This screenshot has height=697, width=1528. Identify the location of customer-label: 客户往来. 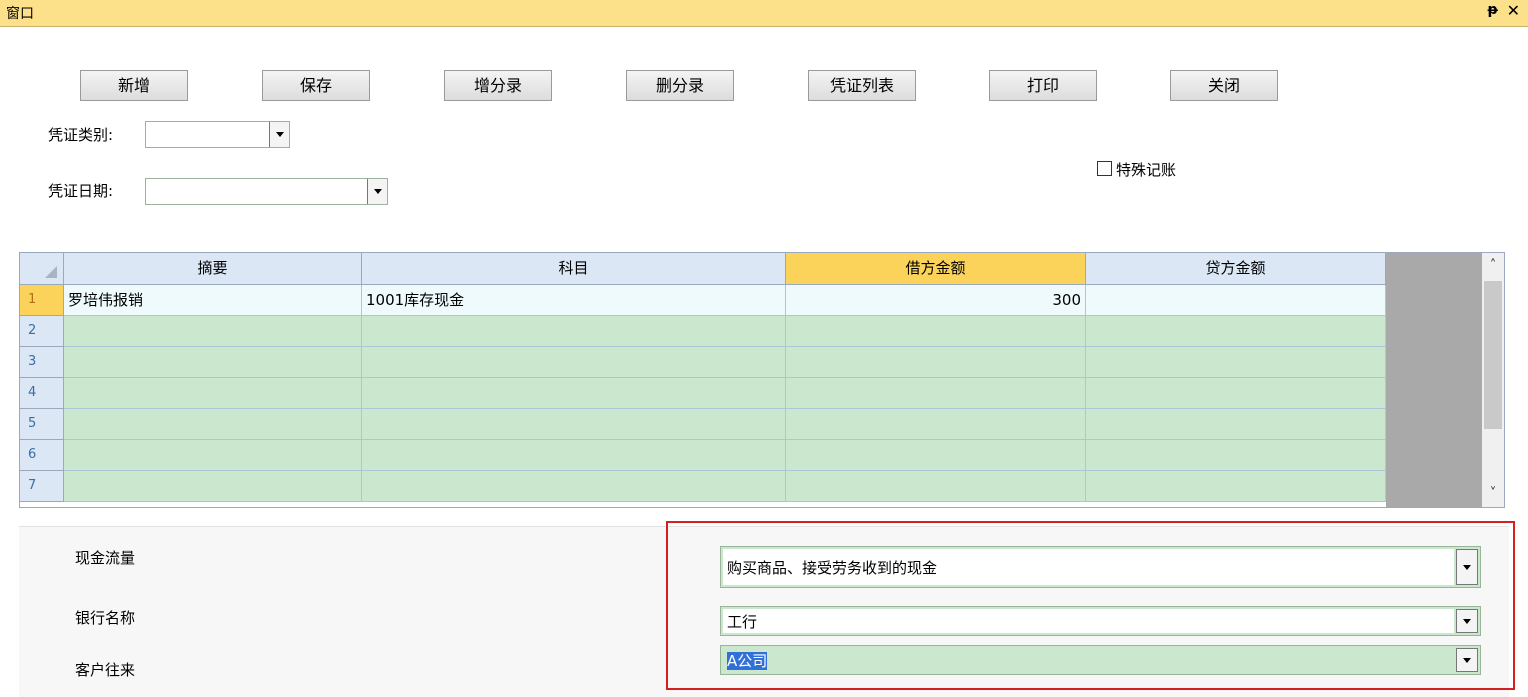
(105, 670).